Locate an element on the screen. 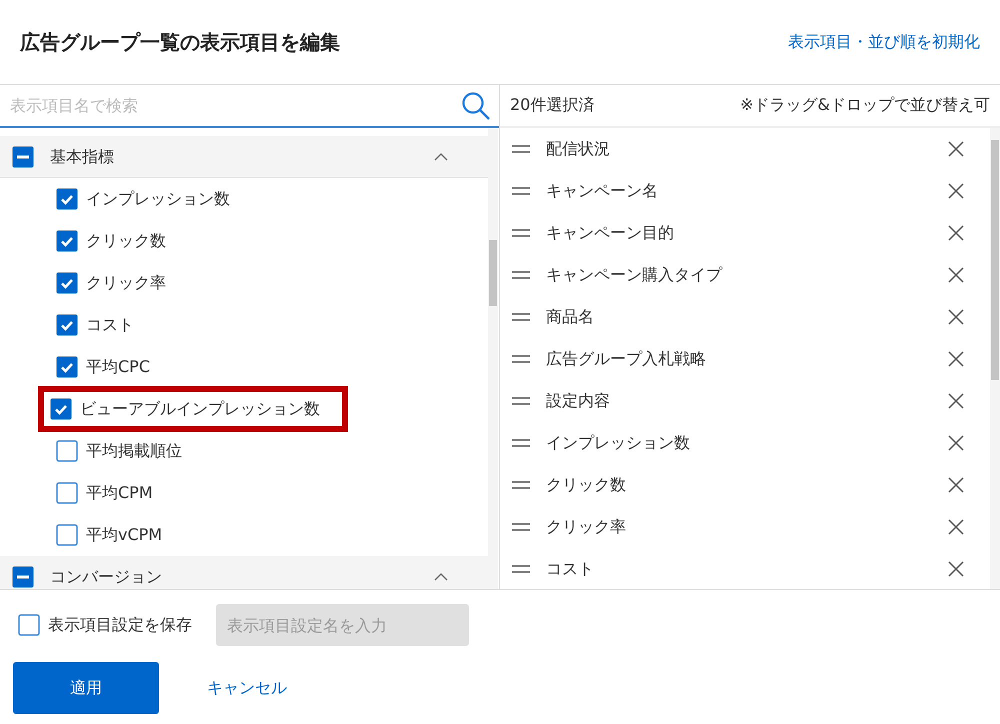 The image size is (1000, 724). item-label: 平均vCPM is located at coordinates (124, 535).